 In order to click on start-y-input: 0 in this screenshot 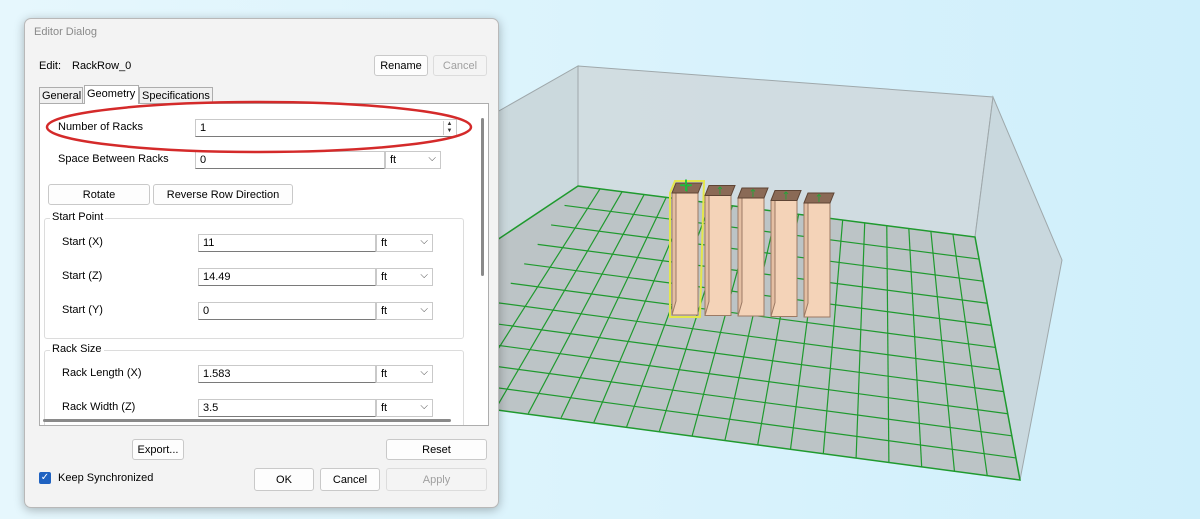, I will do `click(287, 311)`.